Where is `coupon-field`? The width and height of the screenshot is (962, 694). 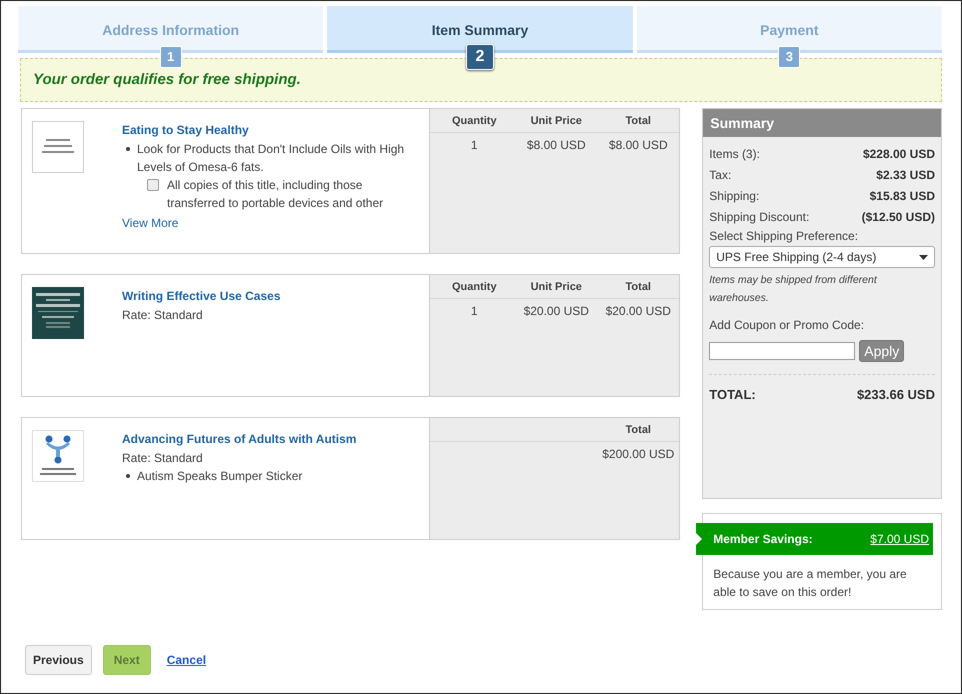 coupon-field is located at coordinates (782, 351).